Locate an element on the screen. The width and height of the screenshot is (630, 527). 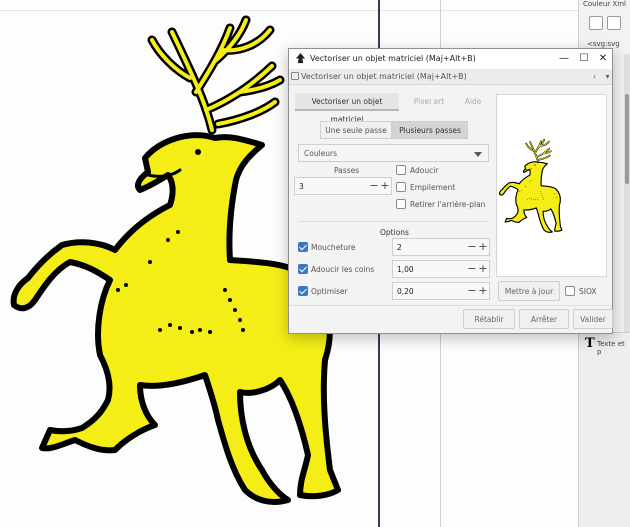
maximize-button: ☐ is located at coordinates (584, 59).